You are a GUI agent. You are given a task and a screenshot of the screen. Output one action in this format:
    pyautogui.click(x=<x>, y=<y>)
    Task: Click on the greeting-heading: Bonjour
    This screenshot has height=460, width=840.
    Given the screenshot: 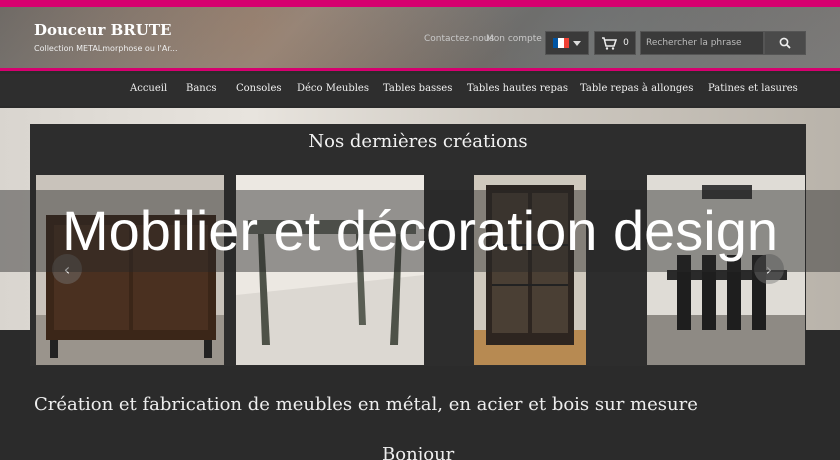 What is the action you would take?
    pyautogui.click(x=418, y=452)
    